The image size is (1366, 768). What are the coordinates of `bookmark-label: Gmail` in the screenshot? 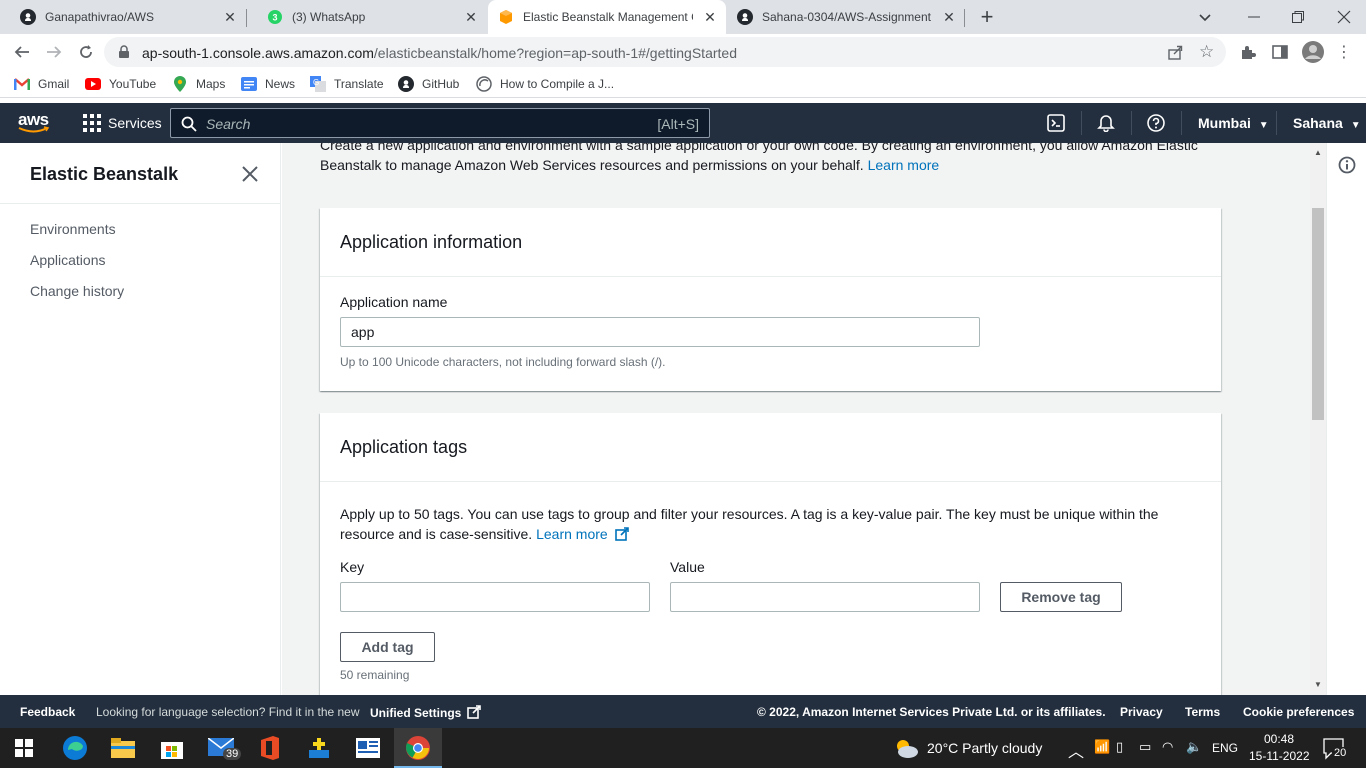 It's located at (54, 84).